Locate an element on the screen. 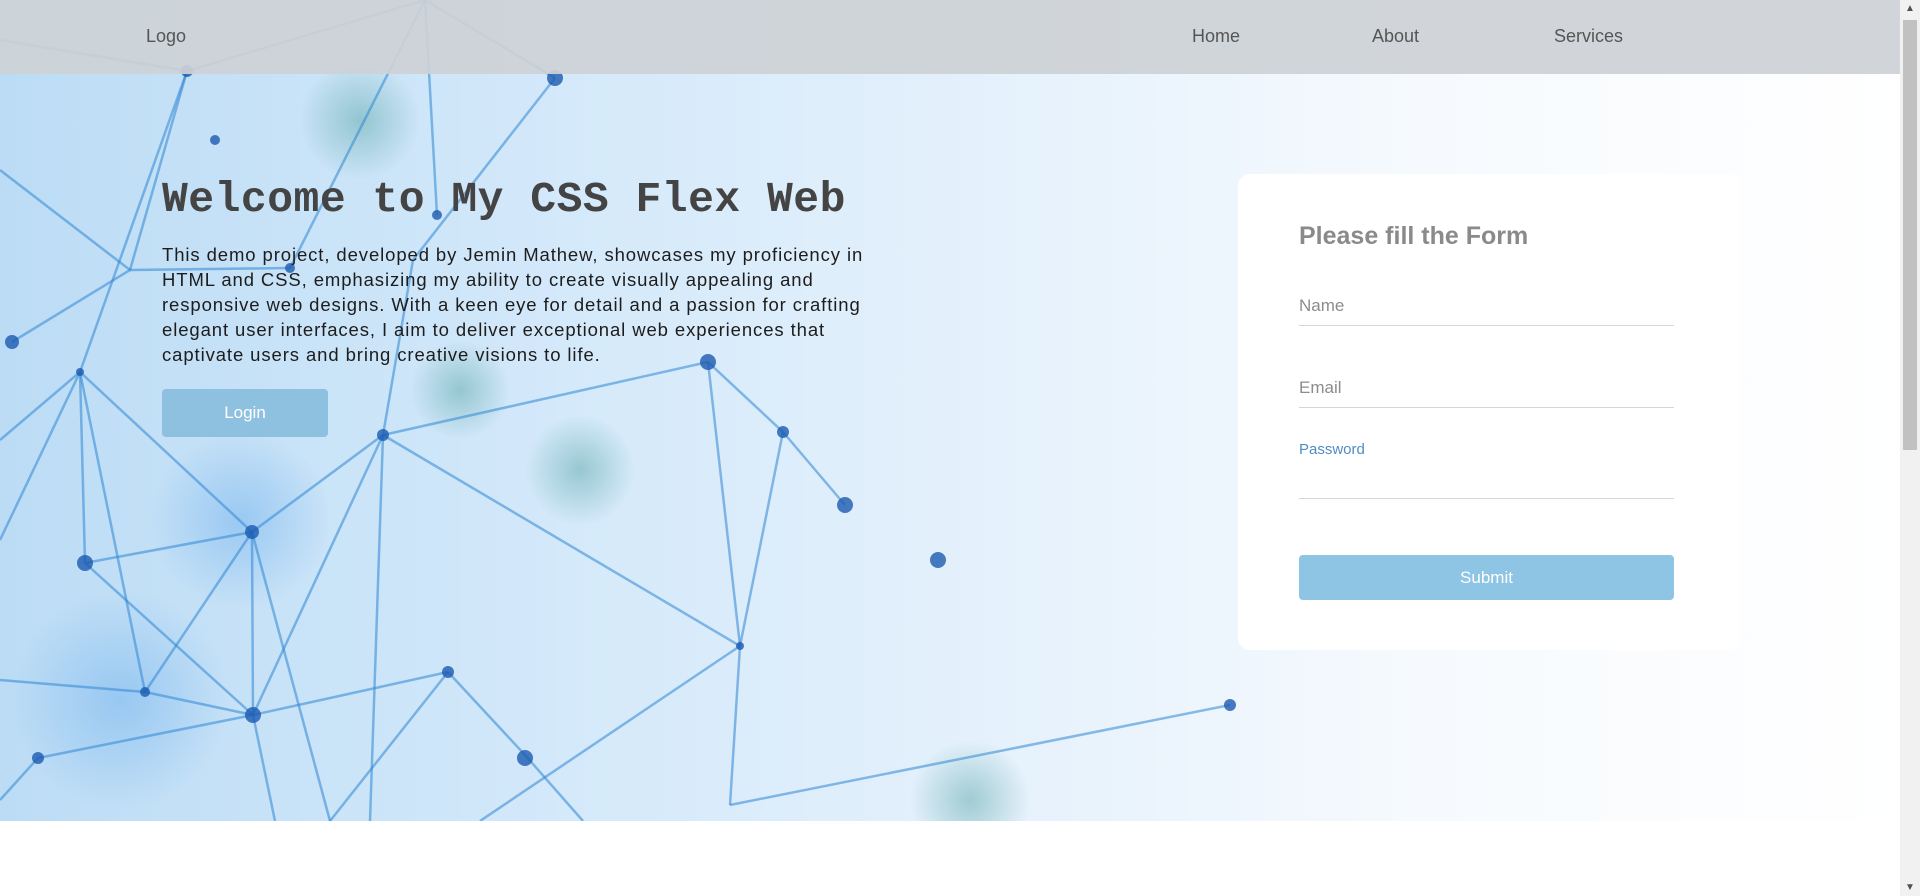  password-label: Password is located at coordinates (1332, 449).